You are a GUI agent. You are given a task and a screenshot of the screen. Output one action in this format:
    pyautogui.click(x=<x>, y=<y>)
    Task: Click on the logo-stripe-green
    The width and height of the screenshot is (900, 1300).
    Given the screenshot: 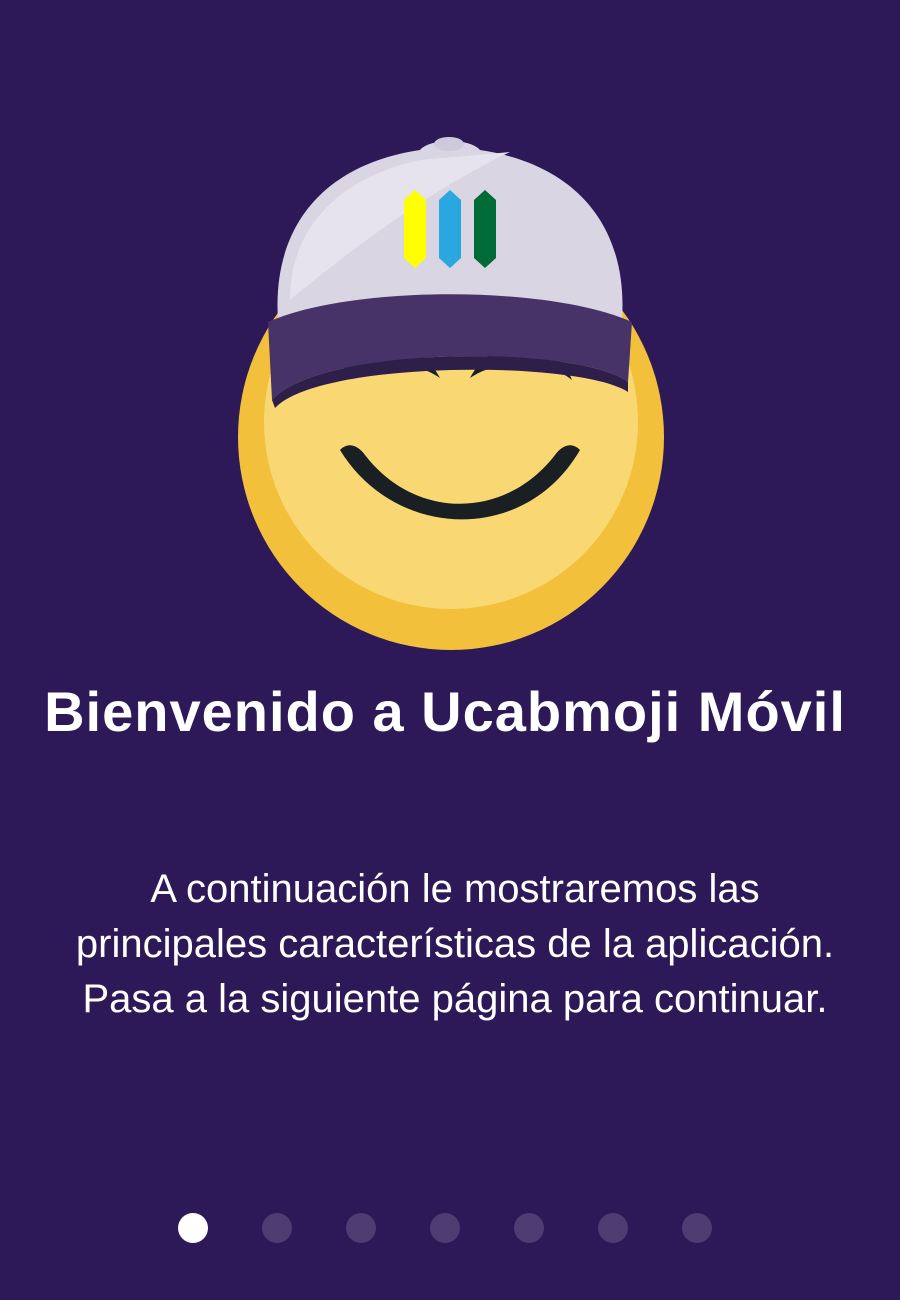 What is the action you would take?
    pyautogui.click(x=485, y=229)
    